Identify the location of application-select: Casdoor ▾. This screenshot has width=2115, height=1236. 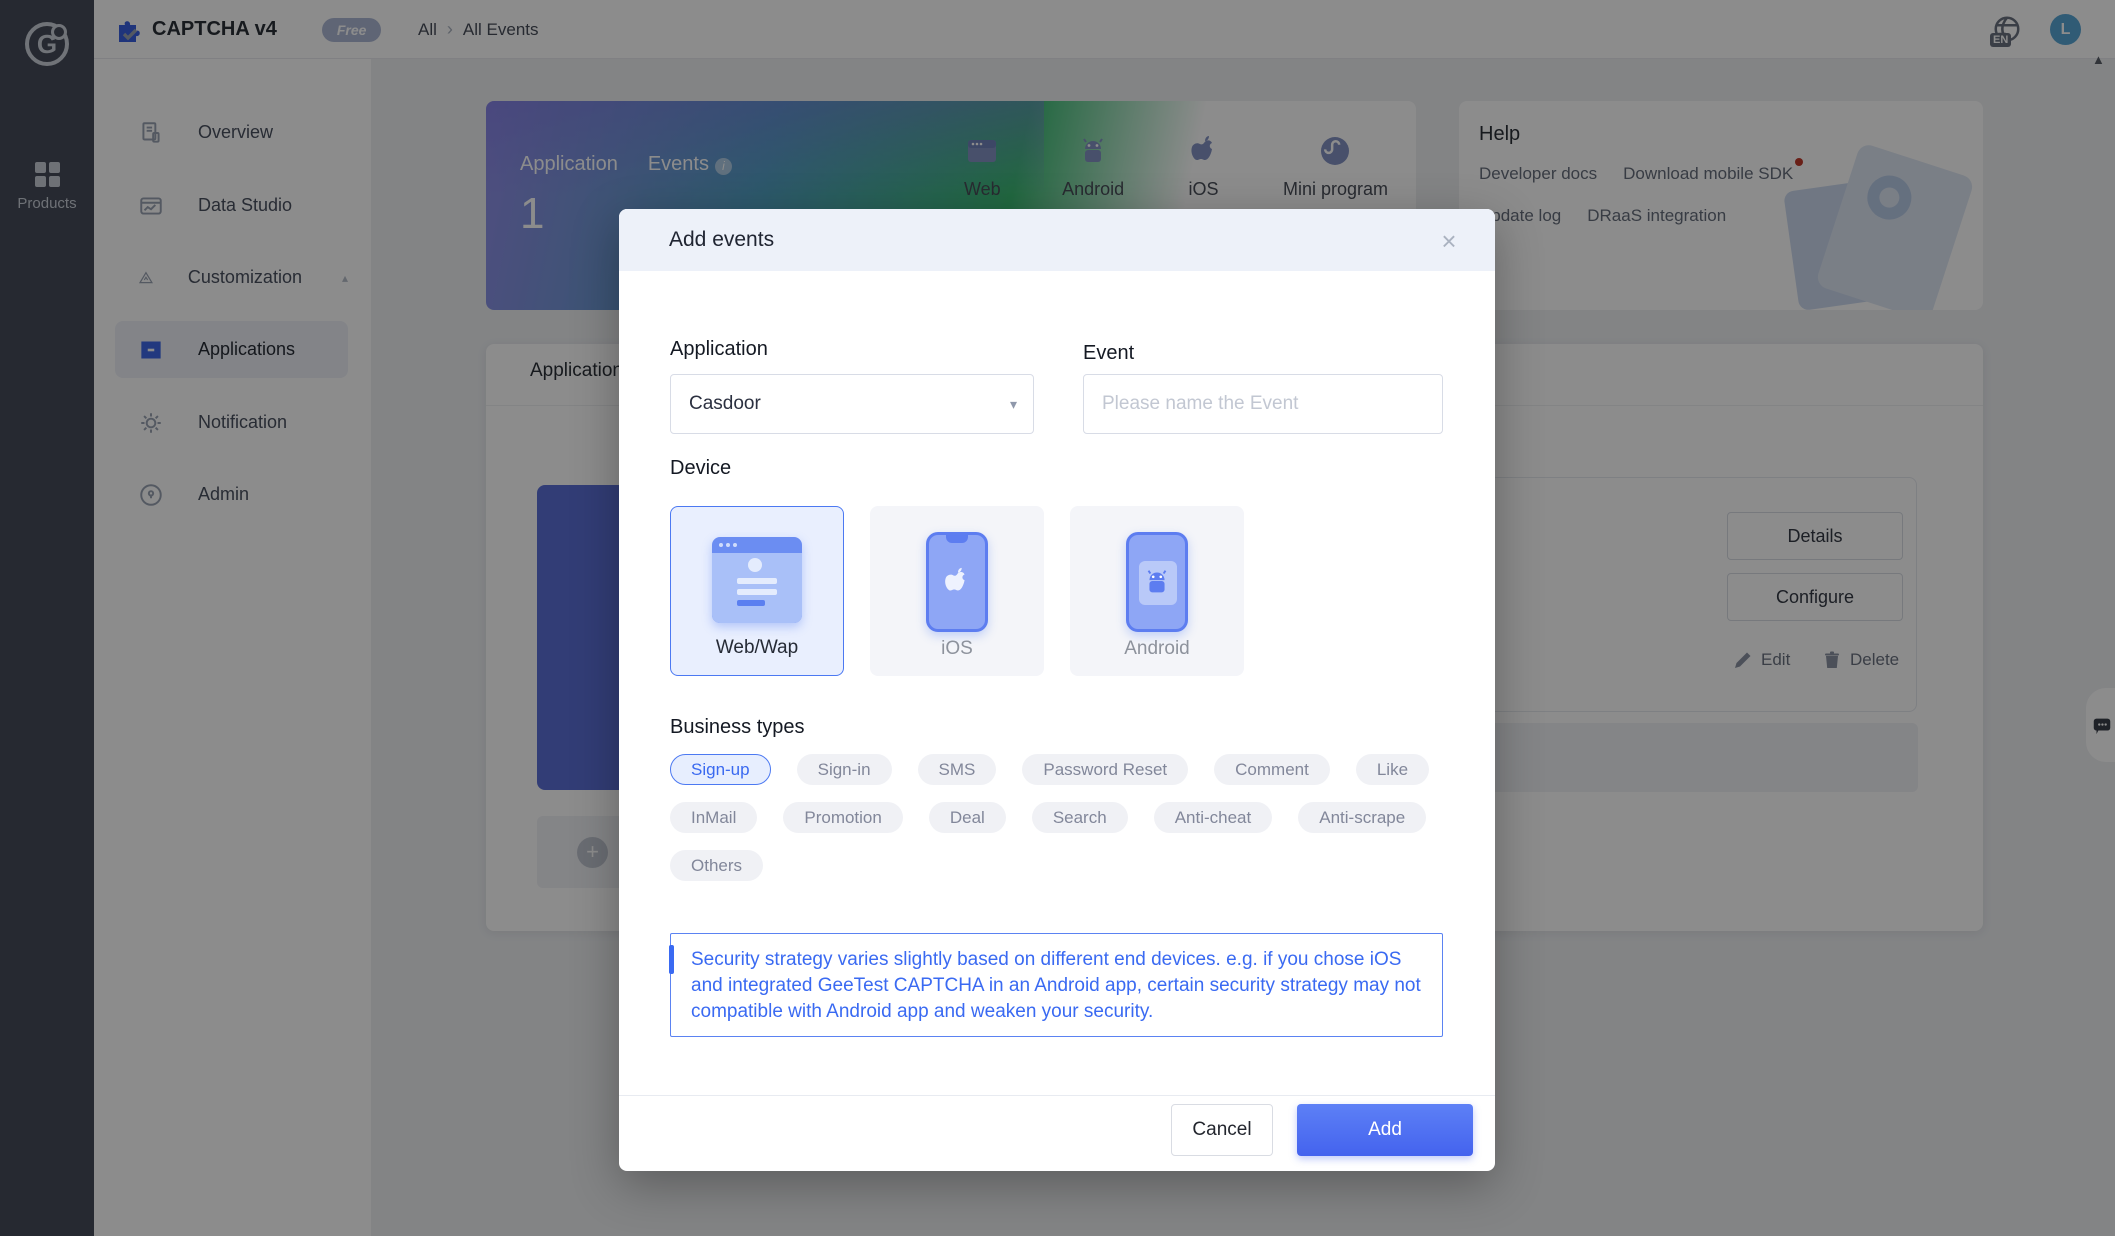
(852, 404).